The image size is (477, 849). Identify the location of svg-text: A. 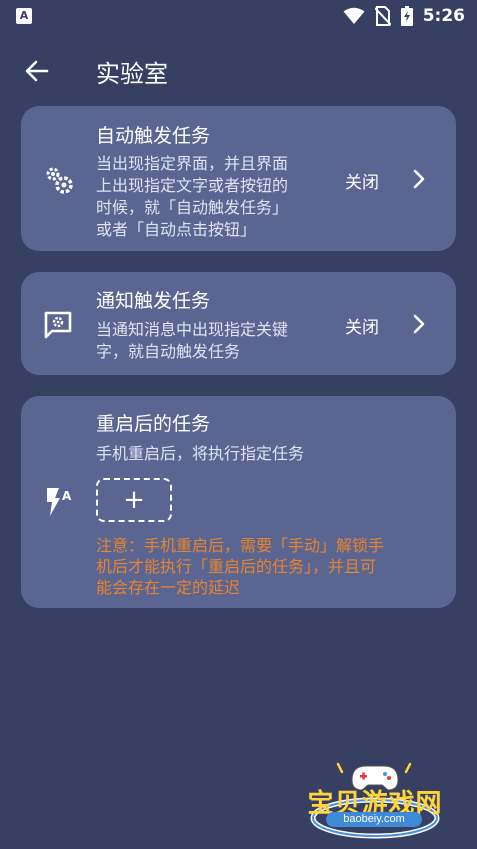
(67, 496).